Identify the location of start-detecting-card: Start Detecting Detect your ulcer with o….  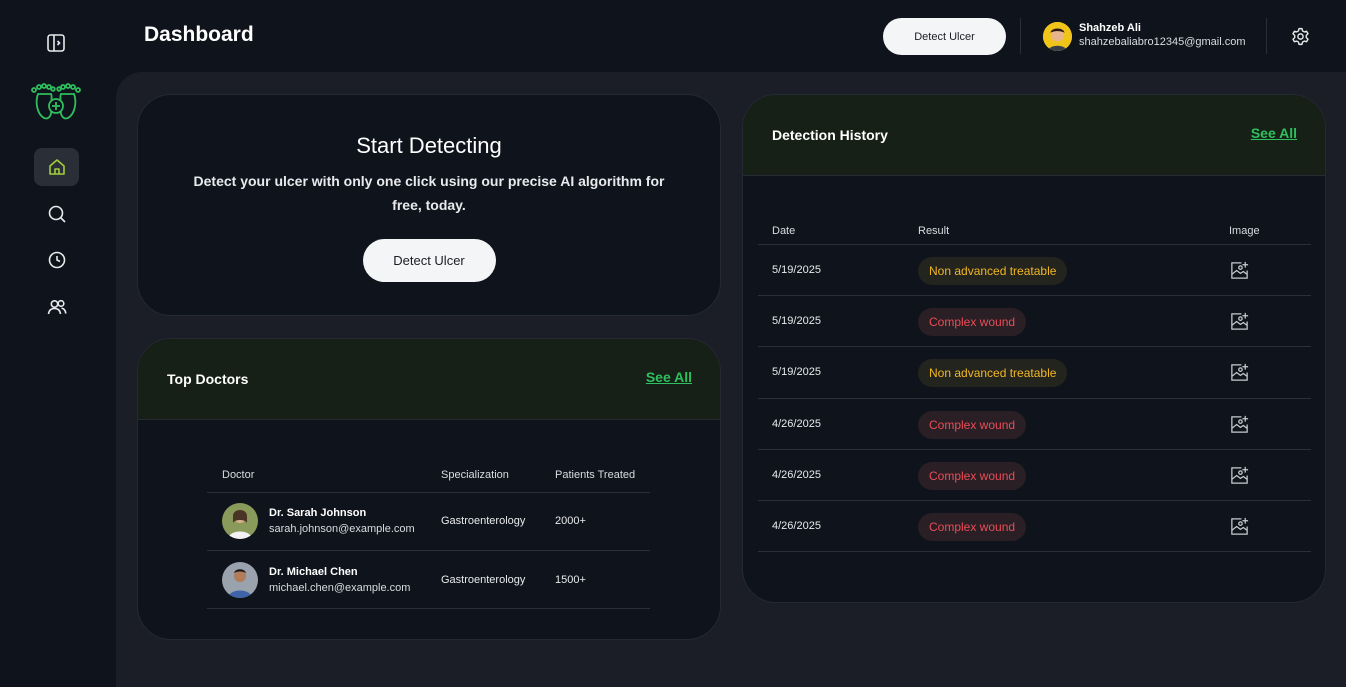
(429, 205).